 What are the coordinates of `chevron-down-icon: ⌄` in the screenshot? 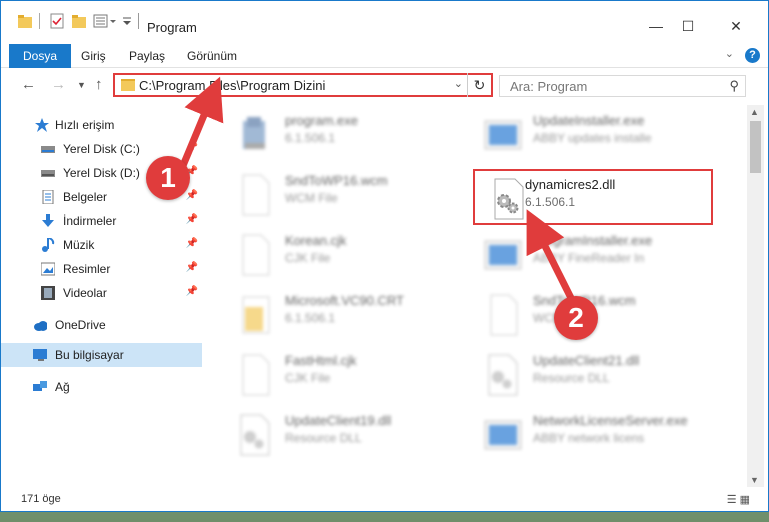 It's located at (458, 83).